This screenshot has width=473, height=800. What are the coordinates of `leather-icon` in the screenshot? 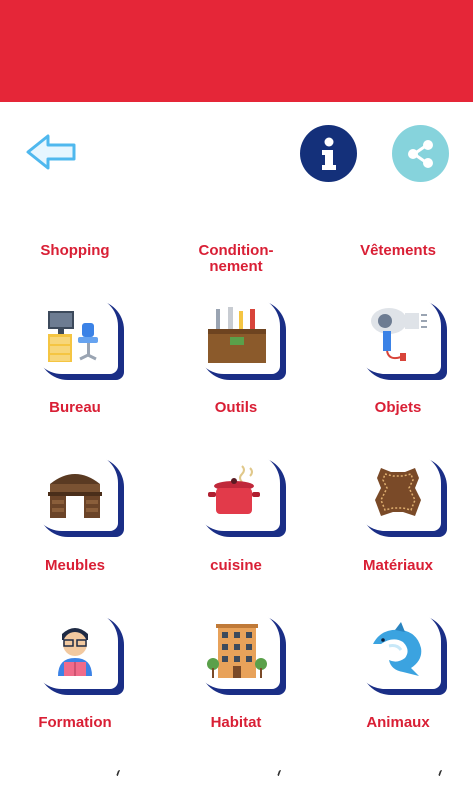 It's located at (398, 492).